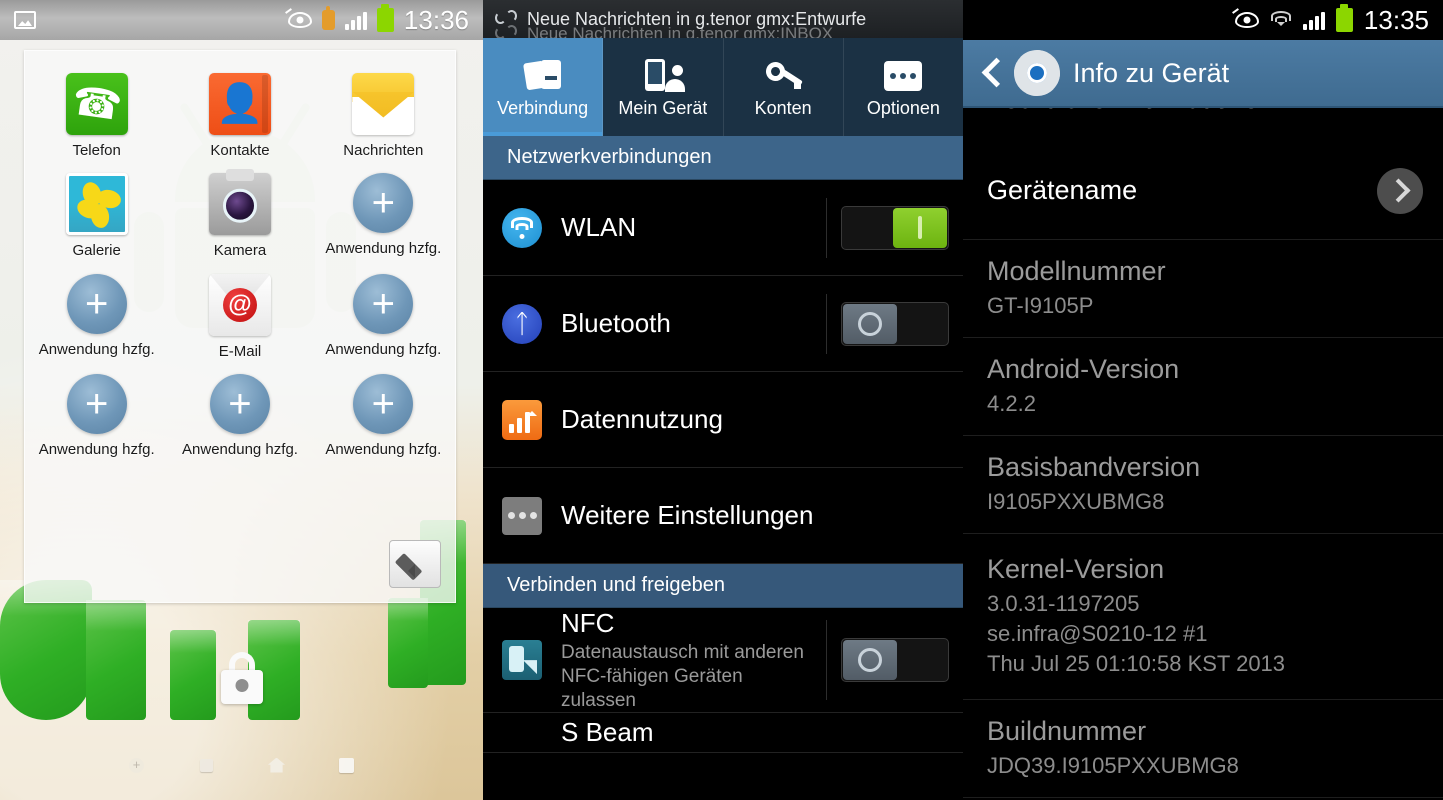  I want to click on app-item-kamera: Kamera, so click(239, 212).